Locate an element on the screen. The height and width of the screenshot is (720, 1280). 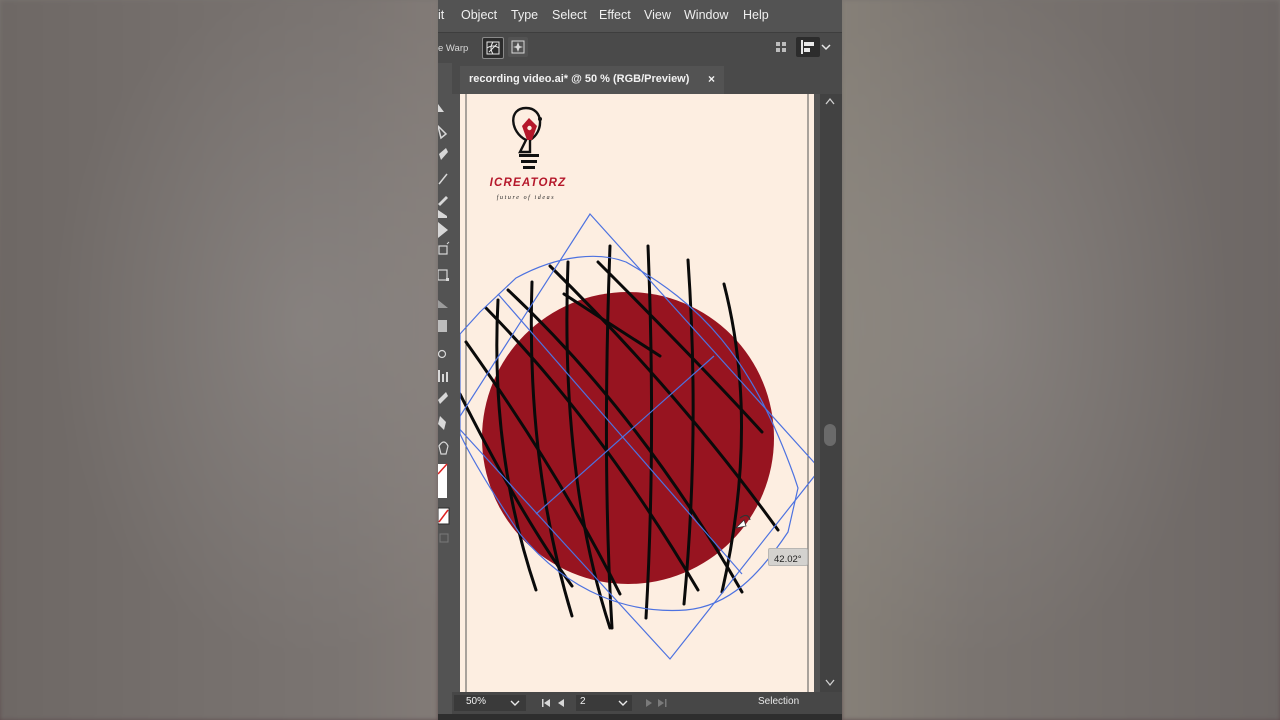
artboard-number-field: 2 is located at coordinates (604, 703).